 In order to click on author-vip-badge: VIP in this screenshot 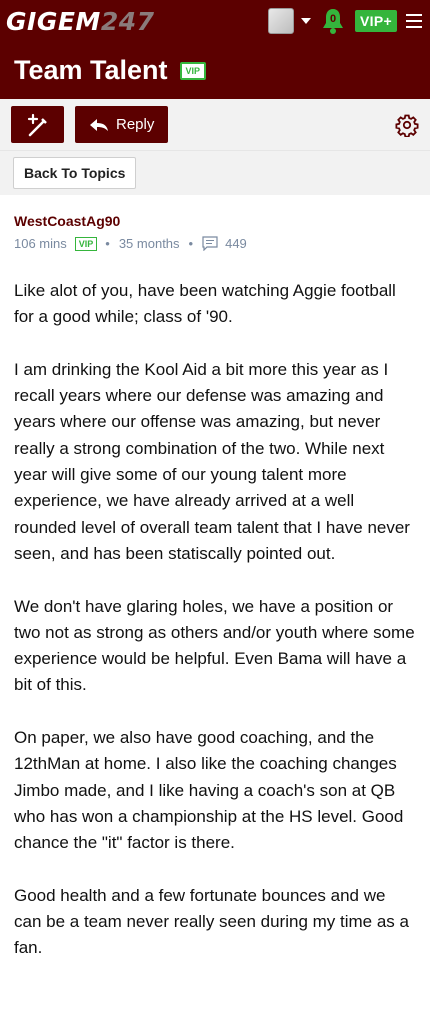, I will do `click(86, 243)`.